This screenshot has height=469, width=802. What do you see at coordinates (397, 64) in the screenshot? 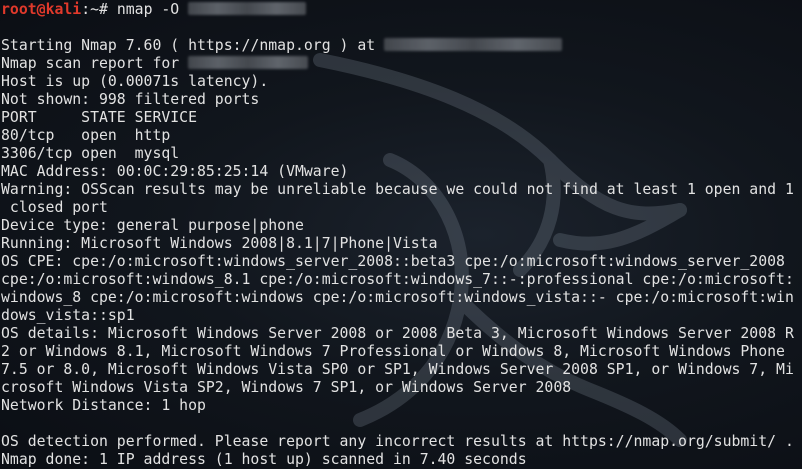
I see `output-line-scan-report: Nmap scan report for` at bounding box center [397, 64].